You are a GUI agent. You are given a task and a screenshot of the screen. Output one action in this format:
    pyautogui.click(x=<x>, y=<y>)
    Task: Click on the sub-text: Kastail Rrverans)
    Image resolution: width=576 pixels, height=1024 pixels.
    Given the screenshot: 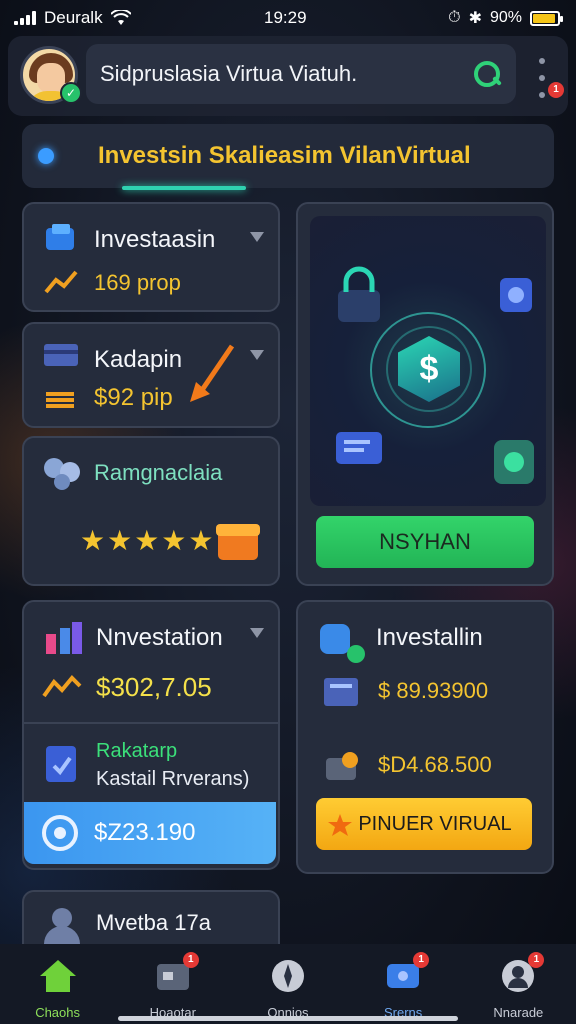 What is the action you would take?
    pyautogui.click(x=173, y=779)
    